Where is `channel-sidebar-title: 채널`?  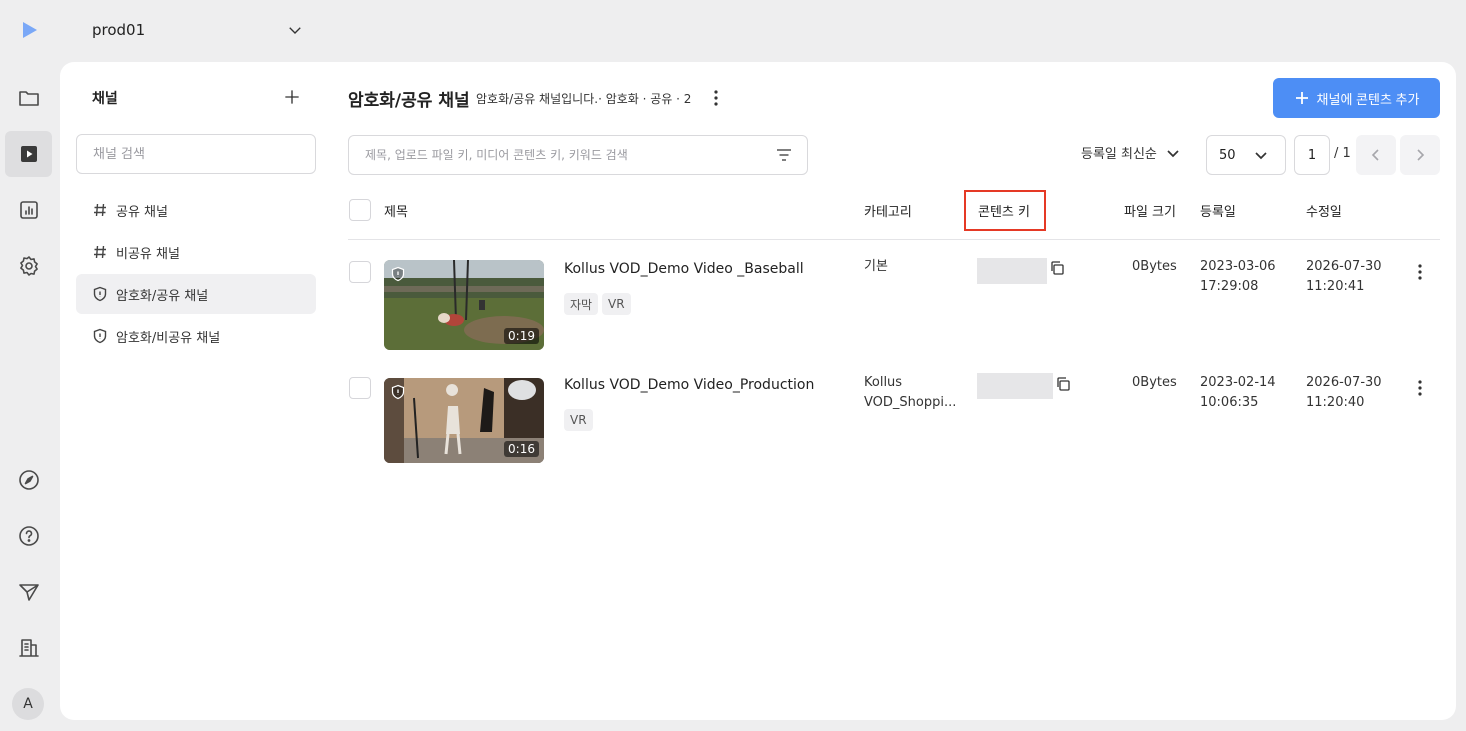
channel-sidebar-title: 채널 is located at coordinates (105, 99).